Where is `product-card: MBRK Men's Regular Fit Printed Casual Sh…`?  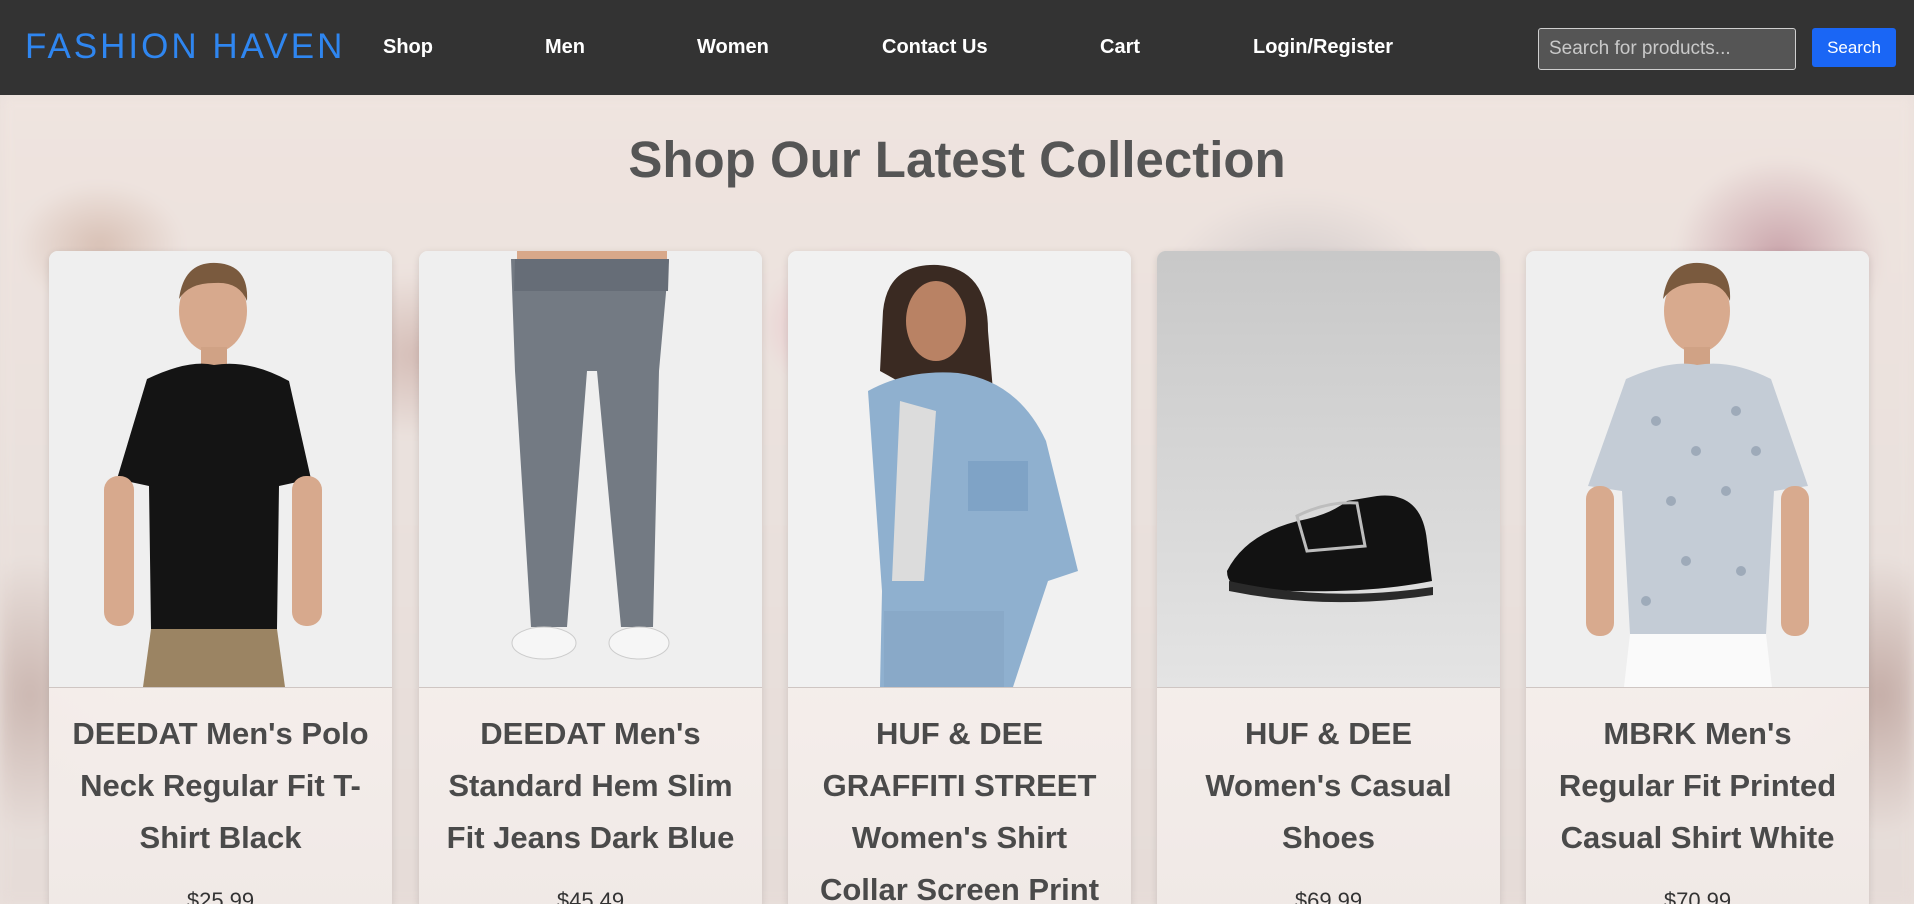
product-card: MBRK Men's Regular Fit Printed Casual Sh… is located at coordinates (1697, 577).